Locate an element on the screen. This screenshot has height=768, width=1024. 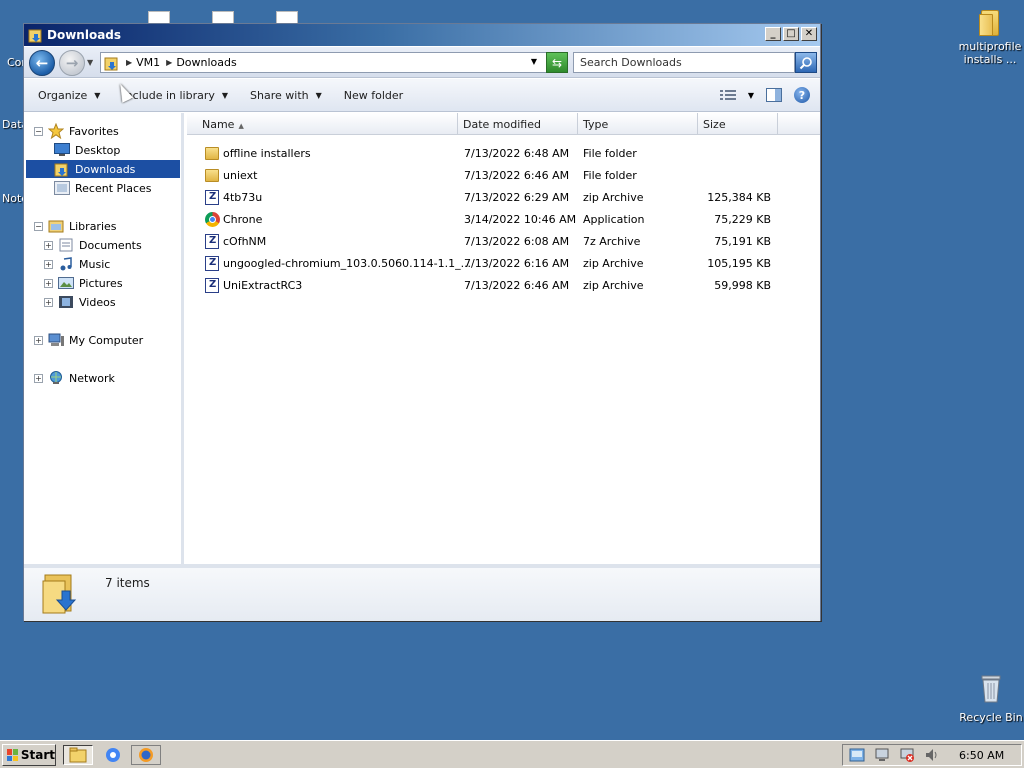
breadcrumb-vm1: VM1 is located at coordinates (148, 62).